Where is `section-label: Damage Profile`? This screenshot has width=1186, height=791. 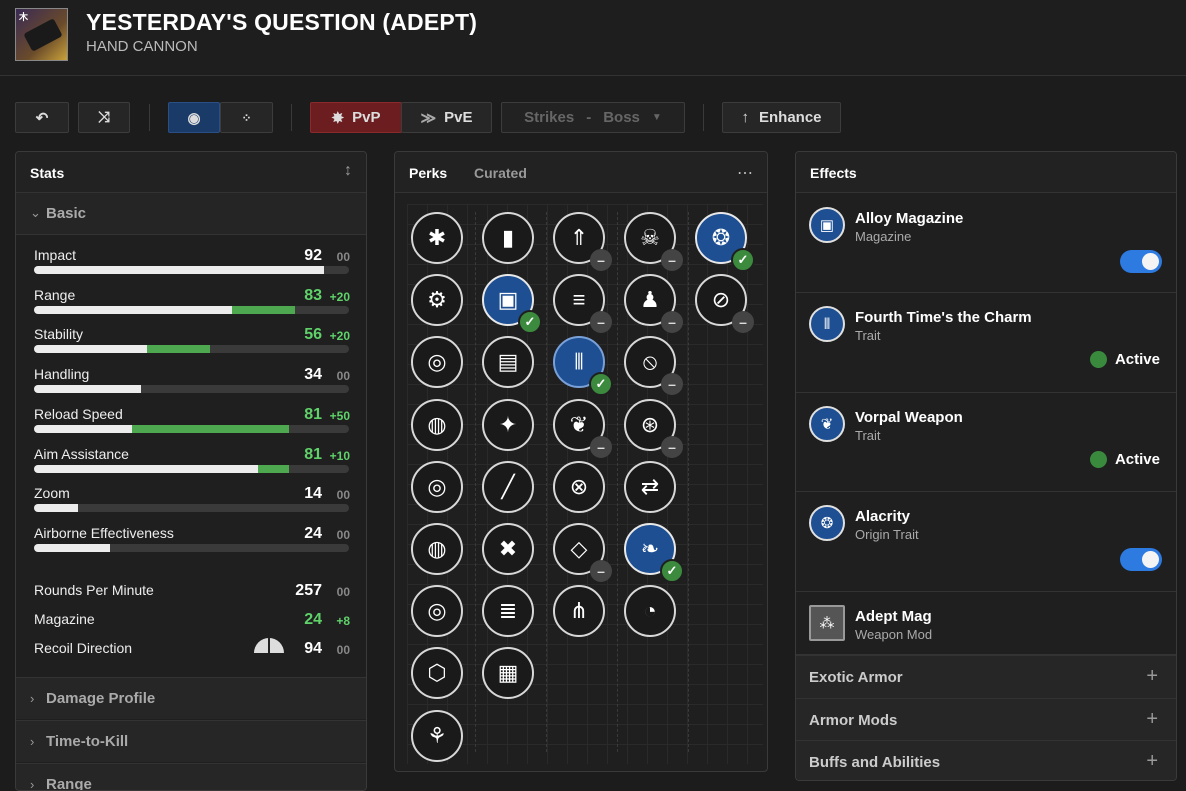 section-label: Damage Profile is located at coordinates (101, 698).